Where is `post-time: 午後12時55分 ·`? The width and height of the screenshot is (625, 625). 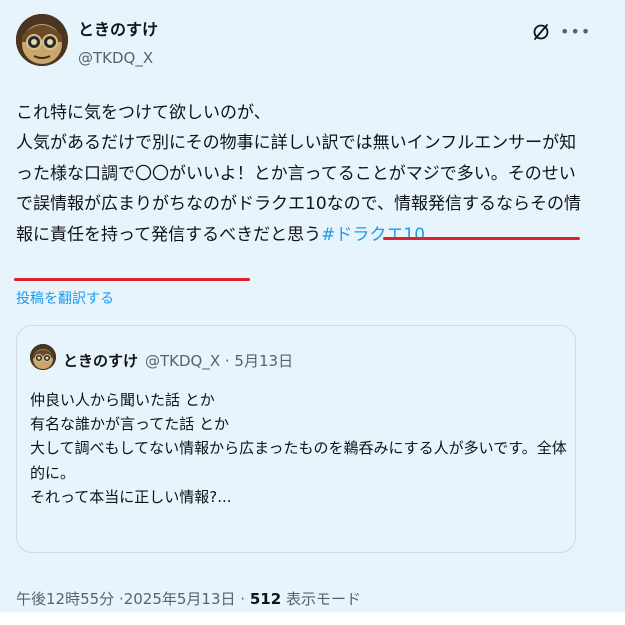
post-time: 午後12時55分 · is located at coordinates (70, 599).